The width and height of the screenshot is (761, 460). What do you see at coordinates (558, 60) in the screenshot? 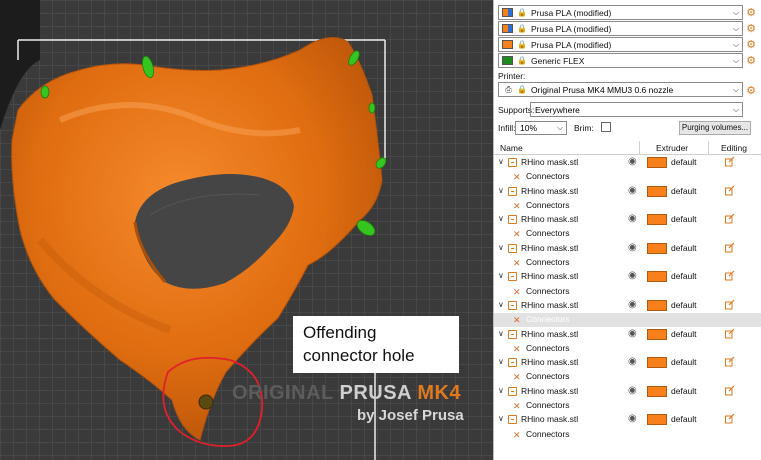
I see `filament-label: Generic FLEX` at bounding box center [558, 60].